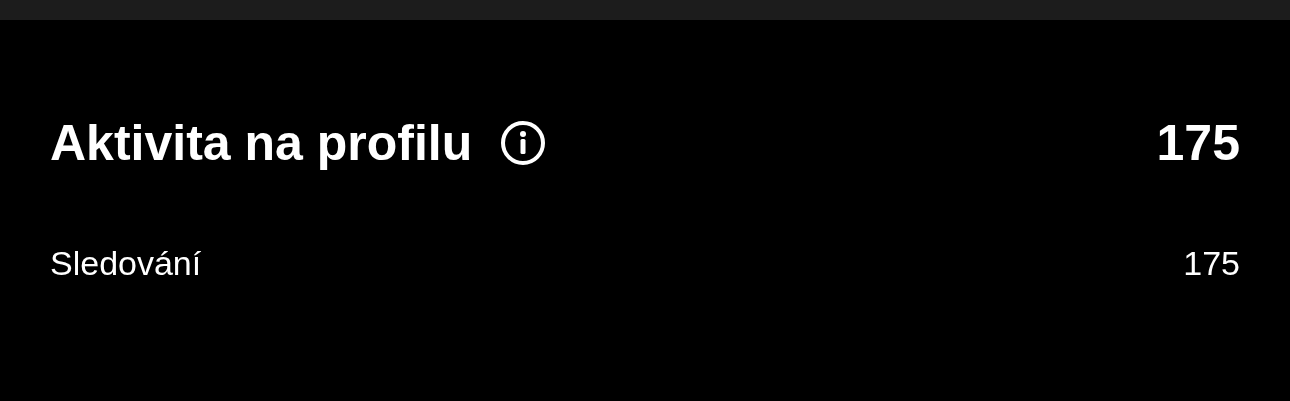  Describe the element at coordinates (261, 143) in the screenshot. I see `section-title: Aktivita na profilu` at that location.